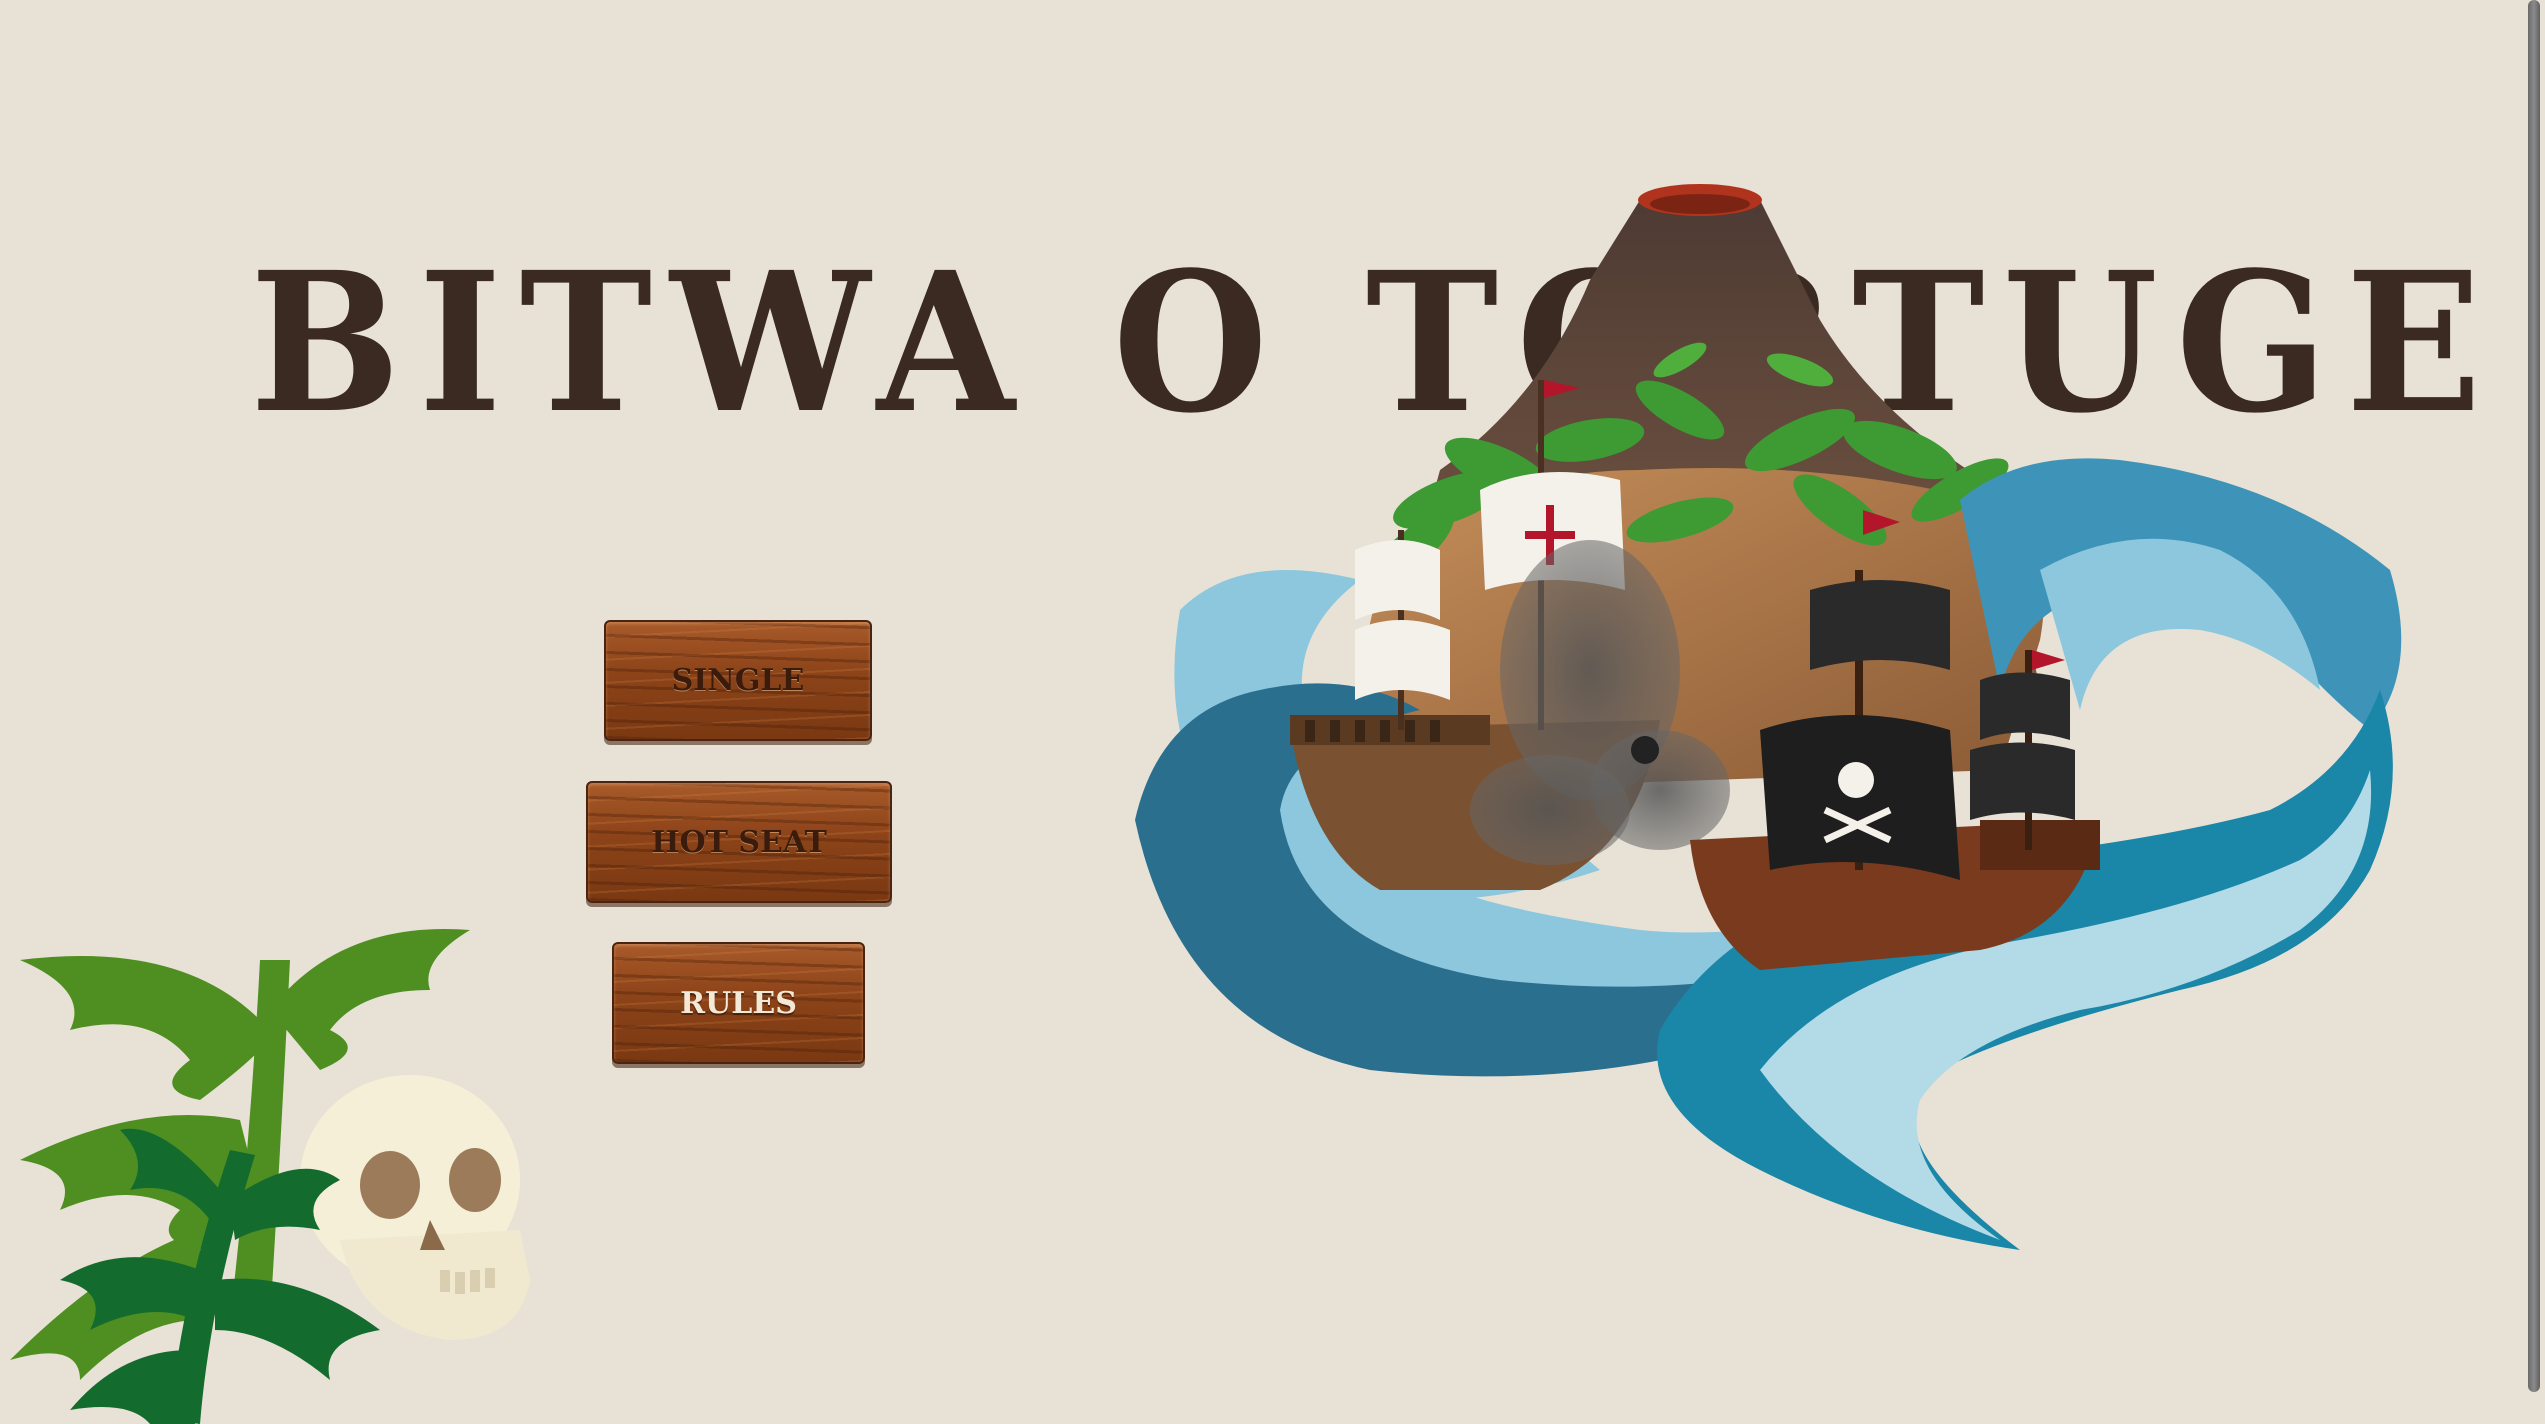  What do you see at coordinates (2534, 696) in the screenshot?
I see `scrollbar-thumb` at bounding box center [2534, 696].